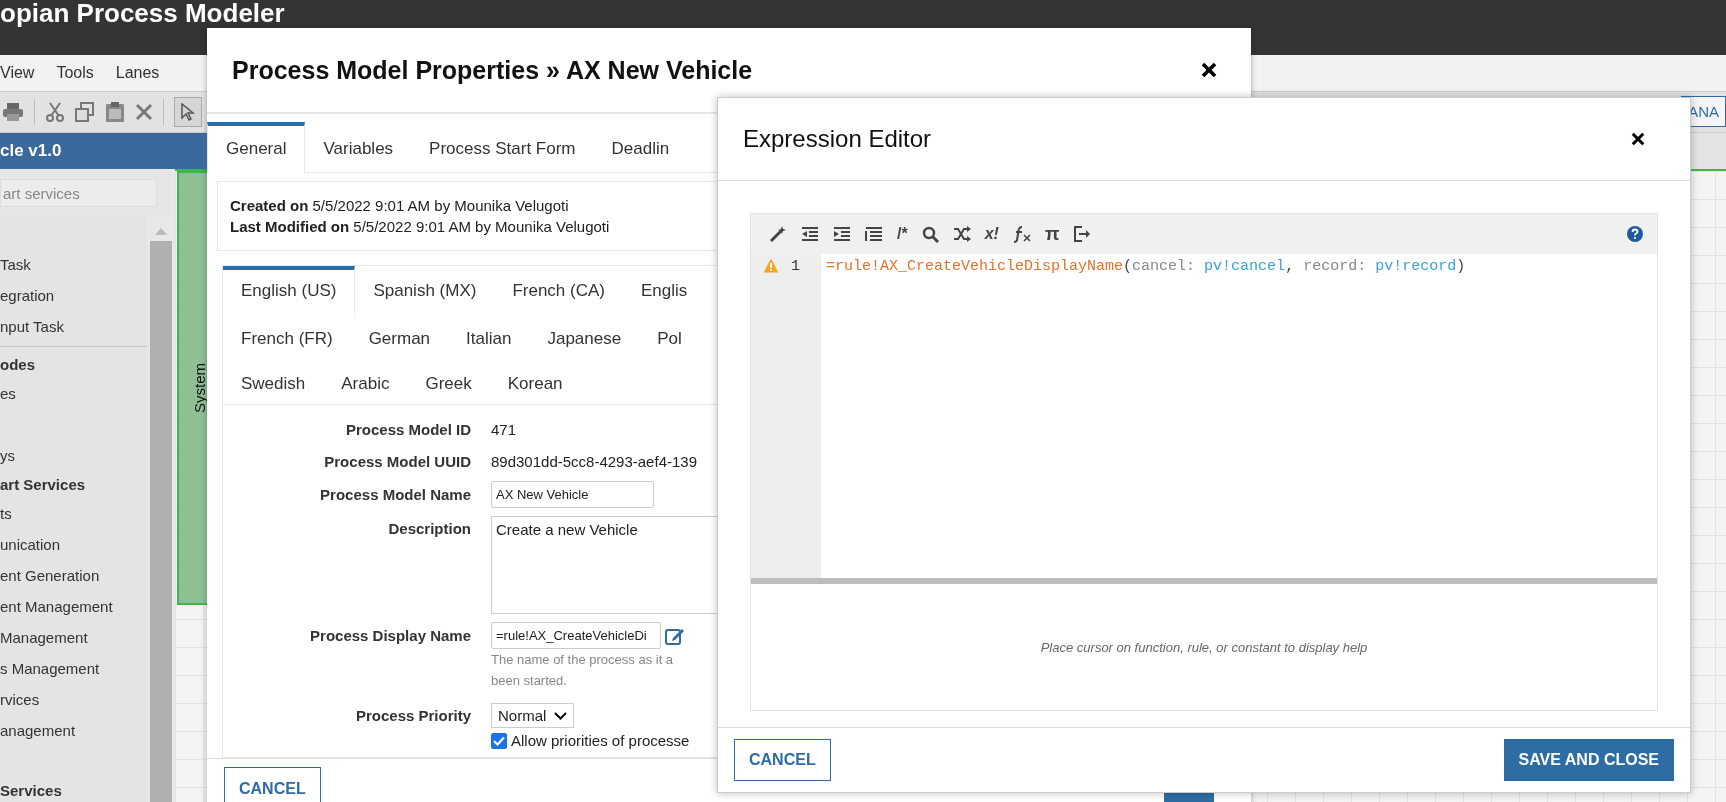 This screenshot has height=802, width=1726. I want to click on help-text: The name of the process as it a, so click(583, 660).